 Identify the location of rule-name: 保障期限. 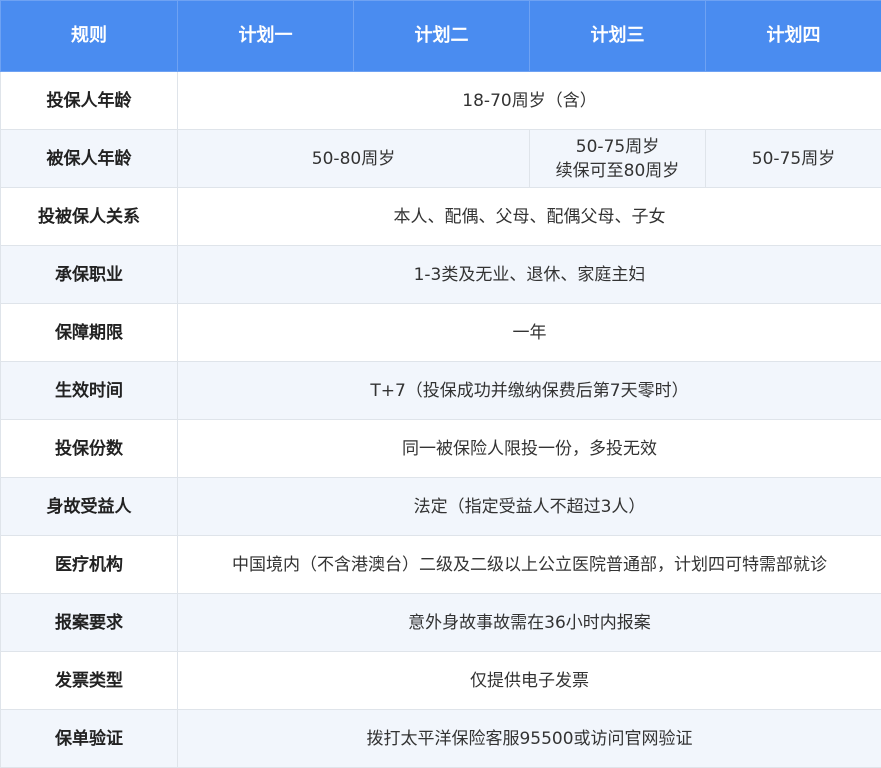
(89, 333).